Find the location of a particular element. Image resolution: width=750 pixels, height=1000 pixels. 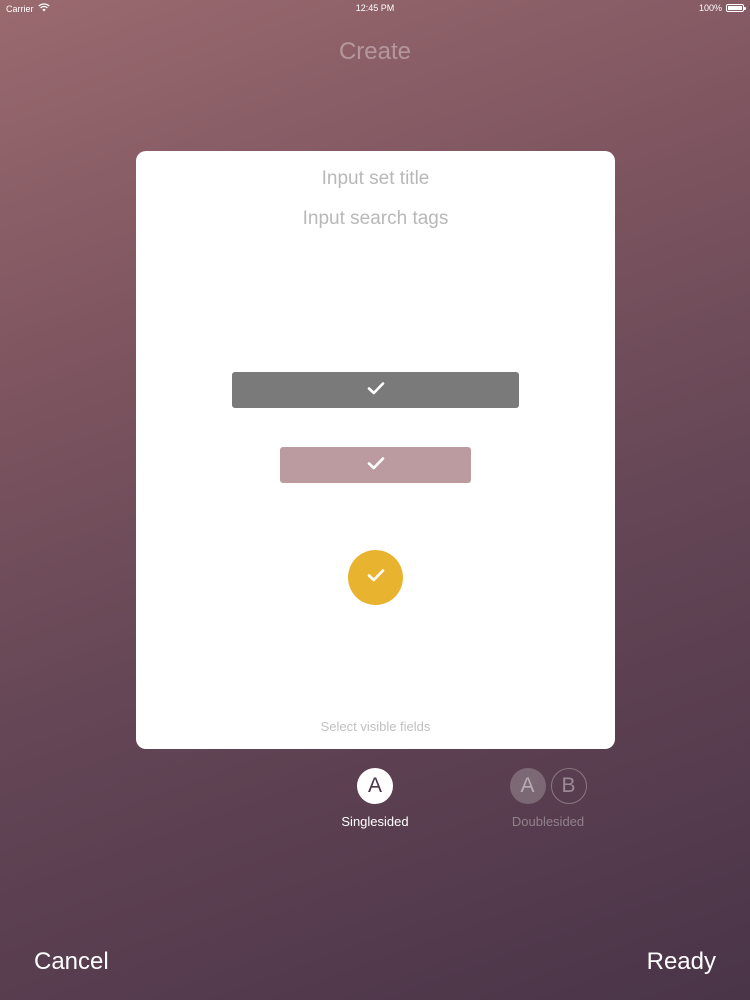

battery-percent: 100% is located at coordinates (710, 8).